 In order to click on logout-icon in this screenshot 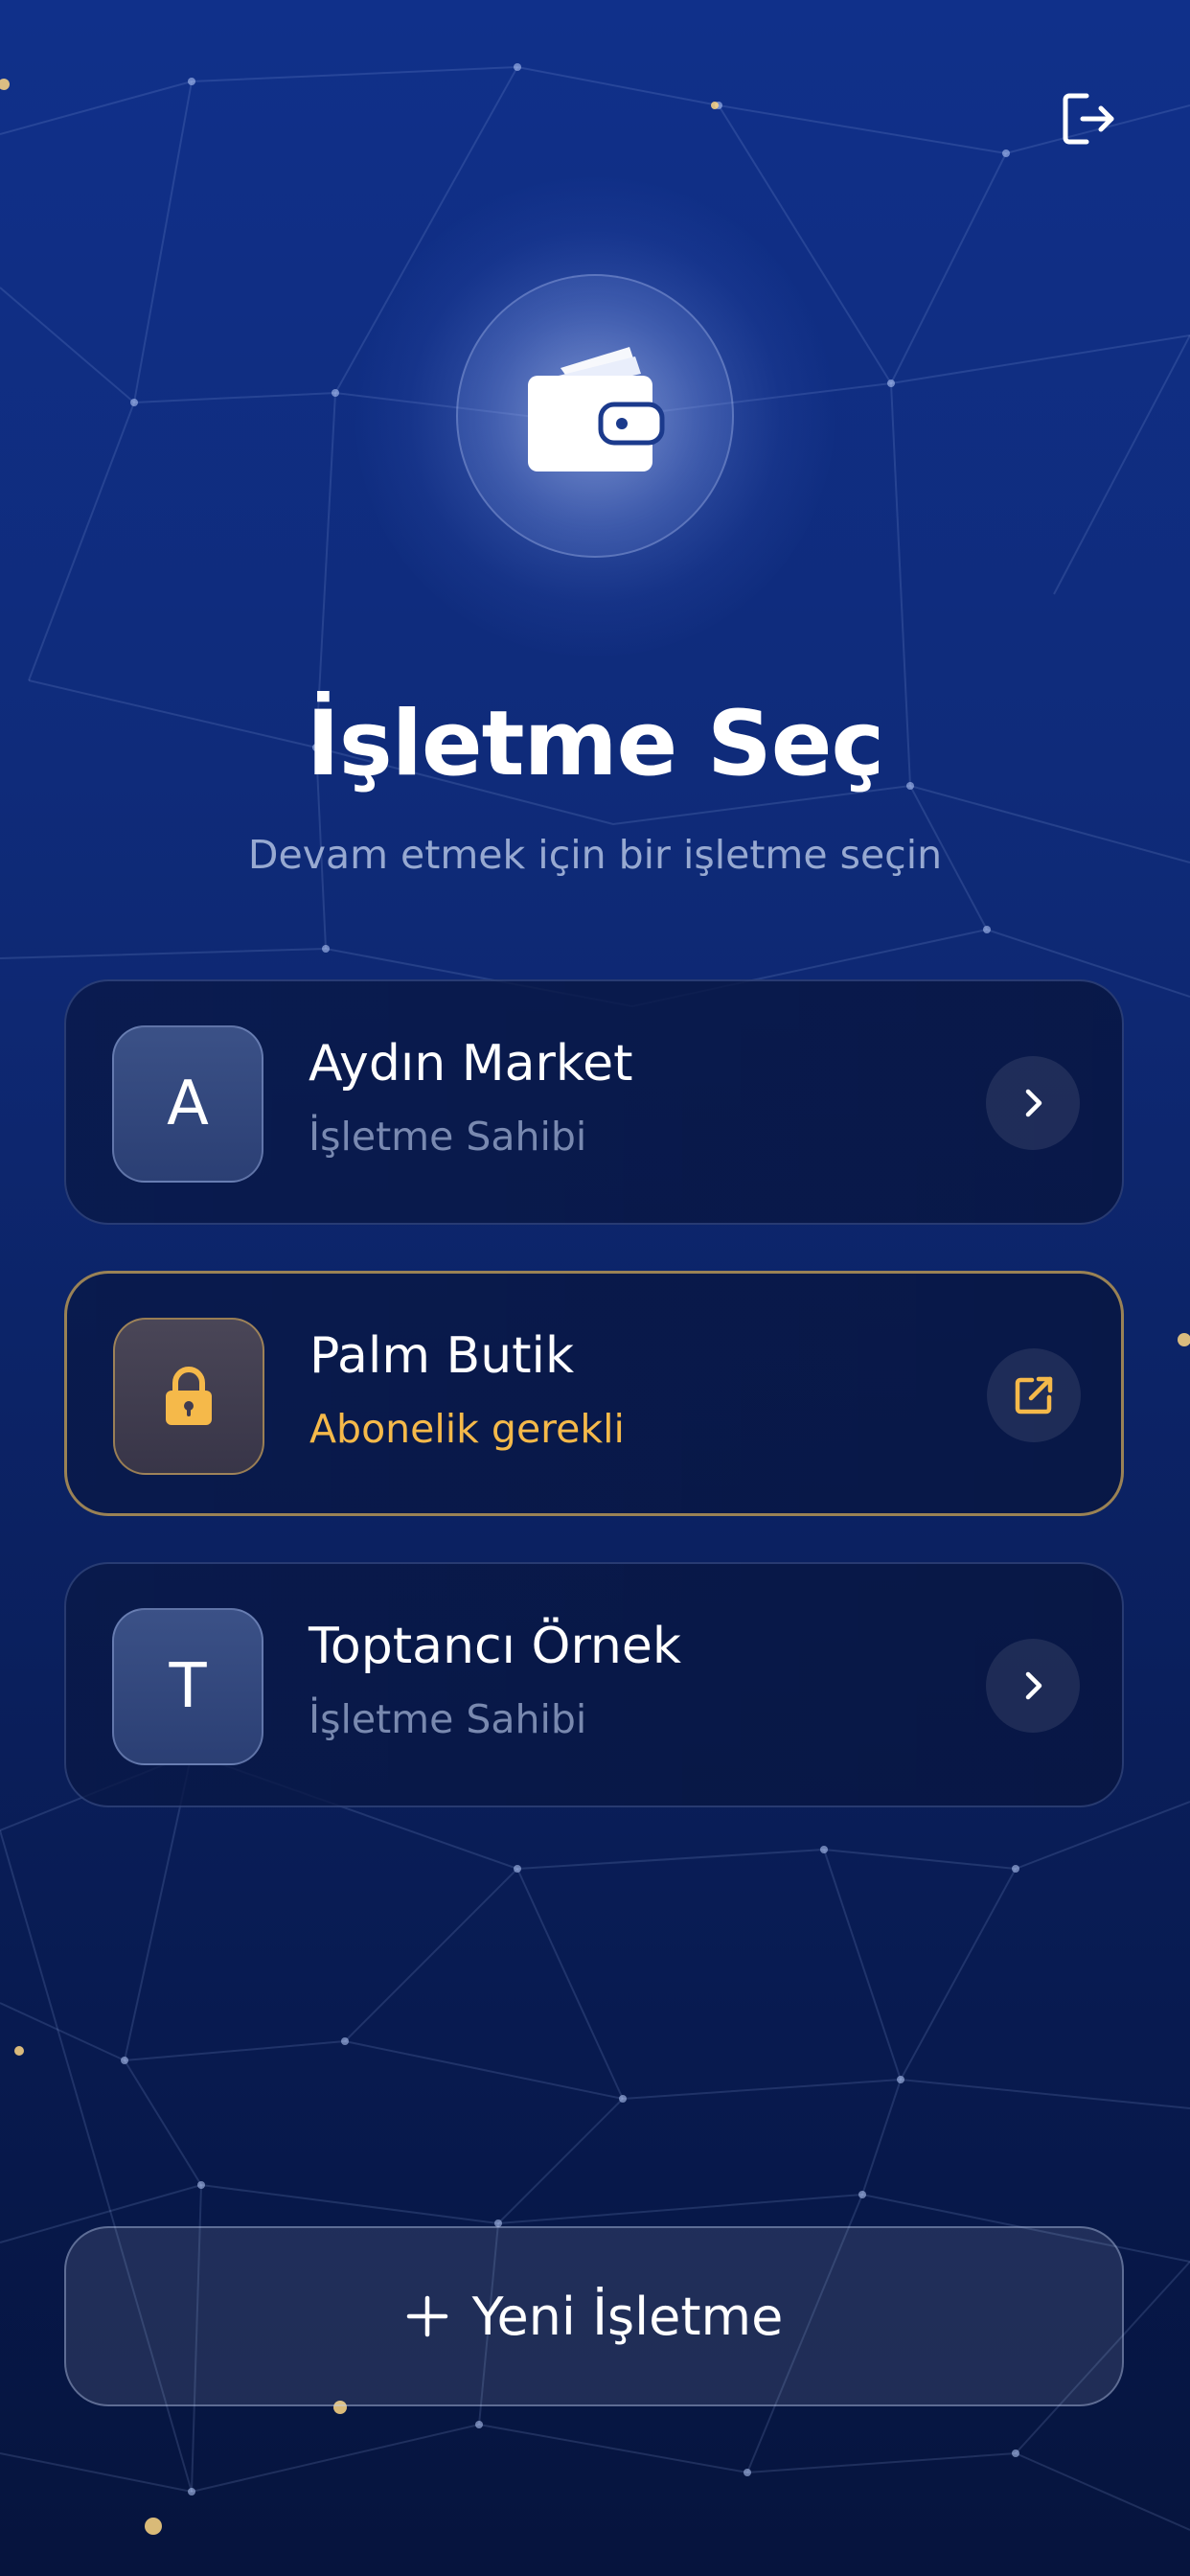, I will do `click(1089, 119)`.